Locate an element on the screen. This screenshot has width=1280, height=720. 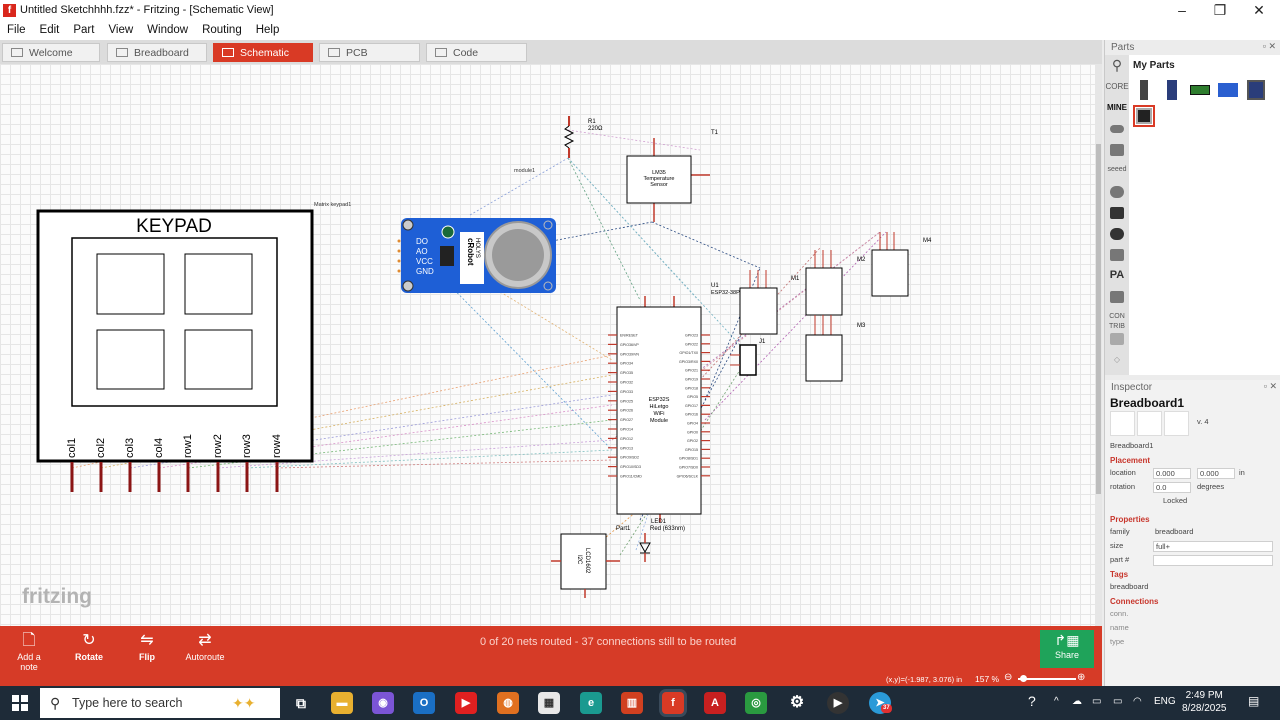
rotation-input: 0.0 is located at coordinates (1172, 487).